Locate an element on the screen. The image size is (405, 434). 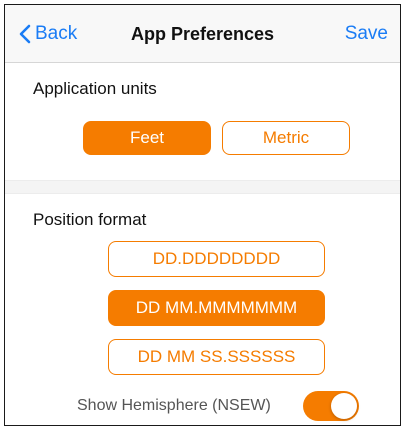
unit-option-feet: Feet is located at coordinates (147, 138).